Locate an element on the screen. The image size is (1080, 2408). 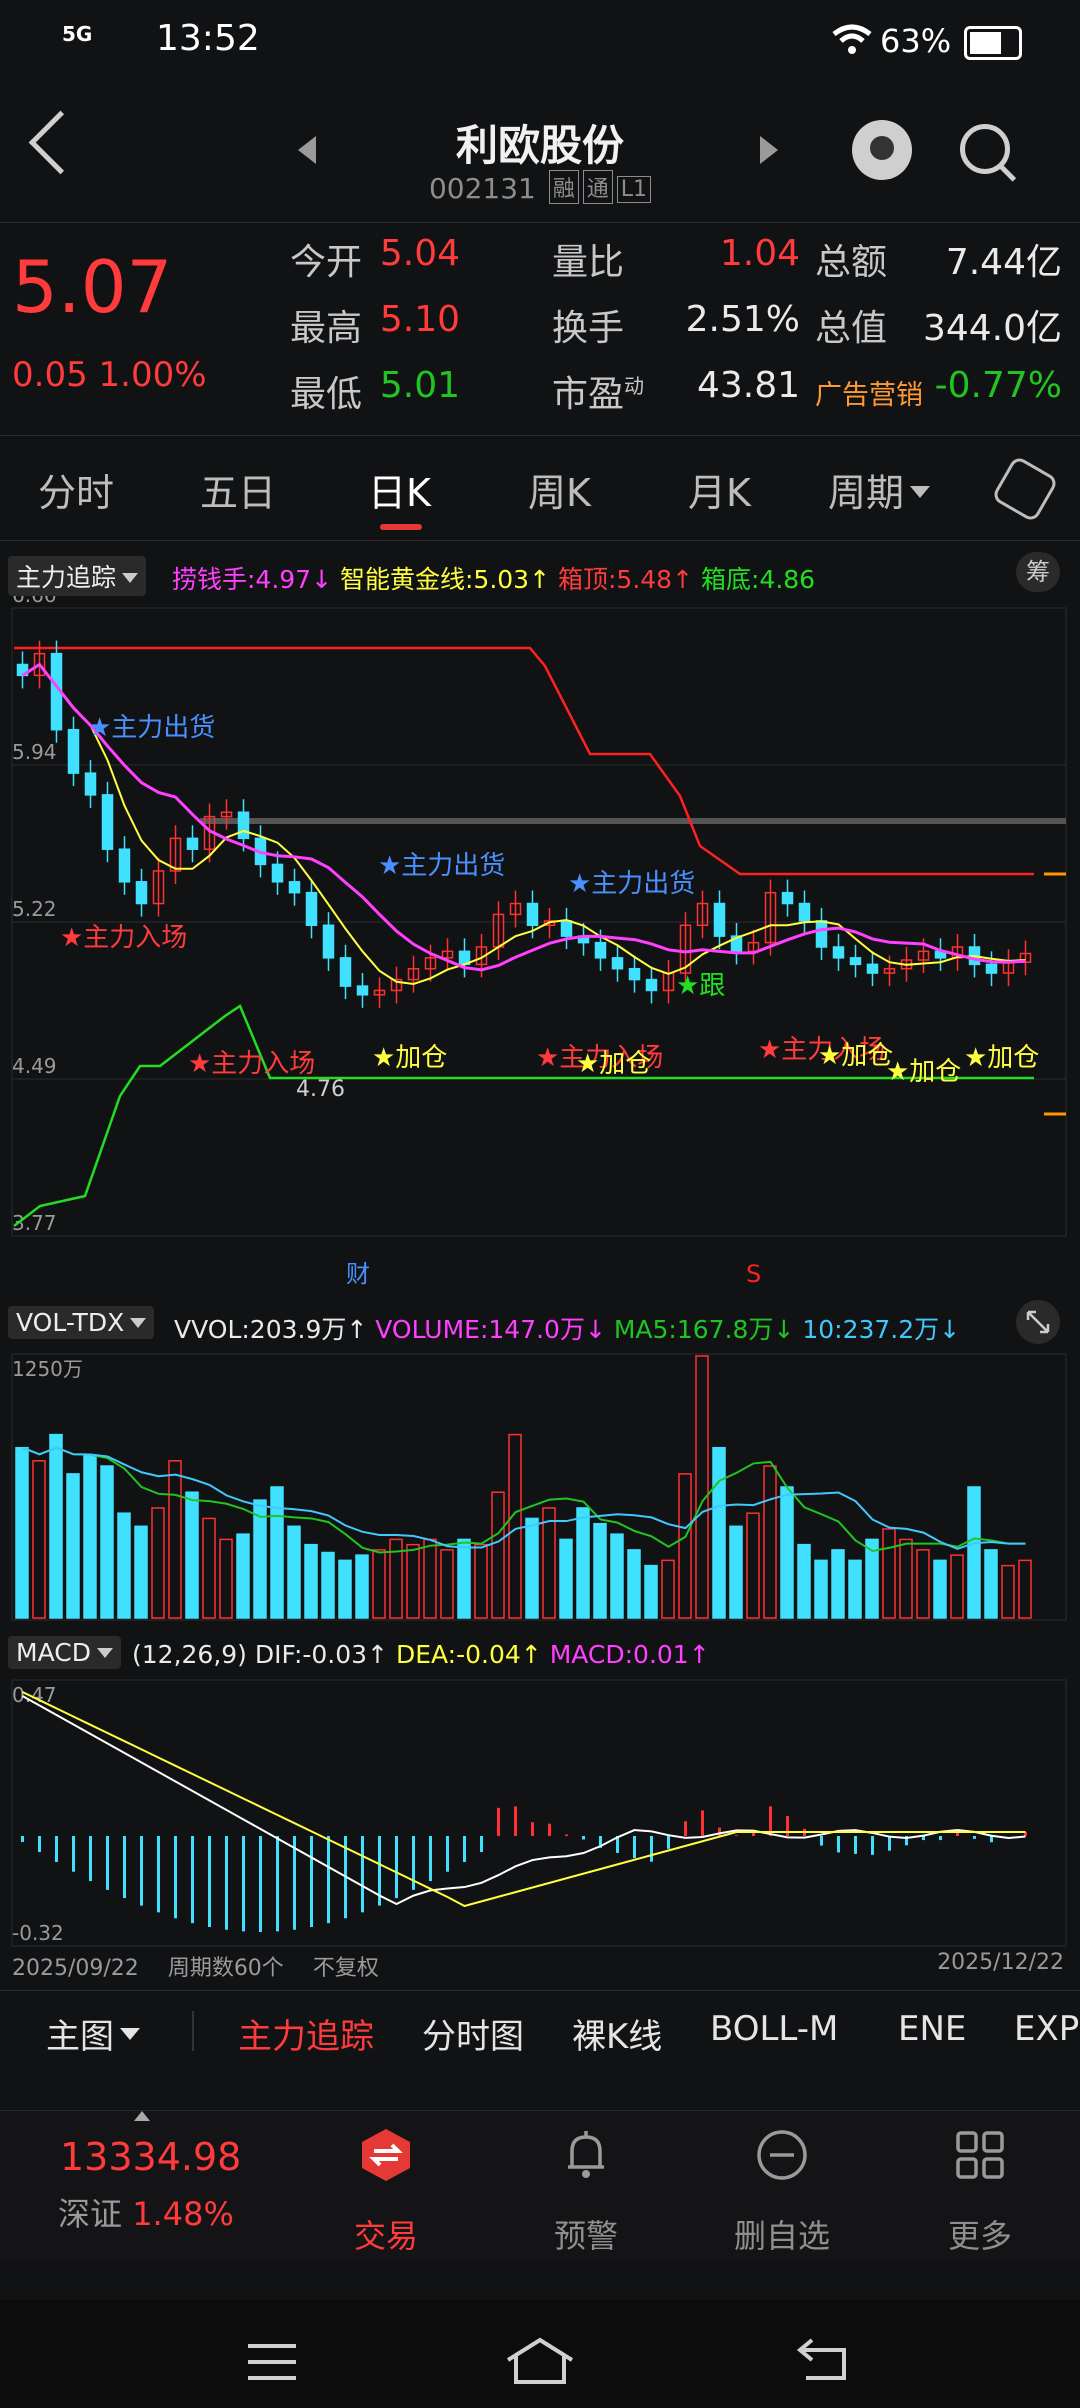
trade-icon is located at coordinates (386, 2155).